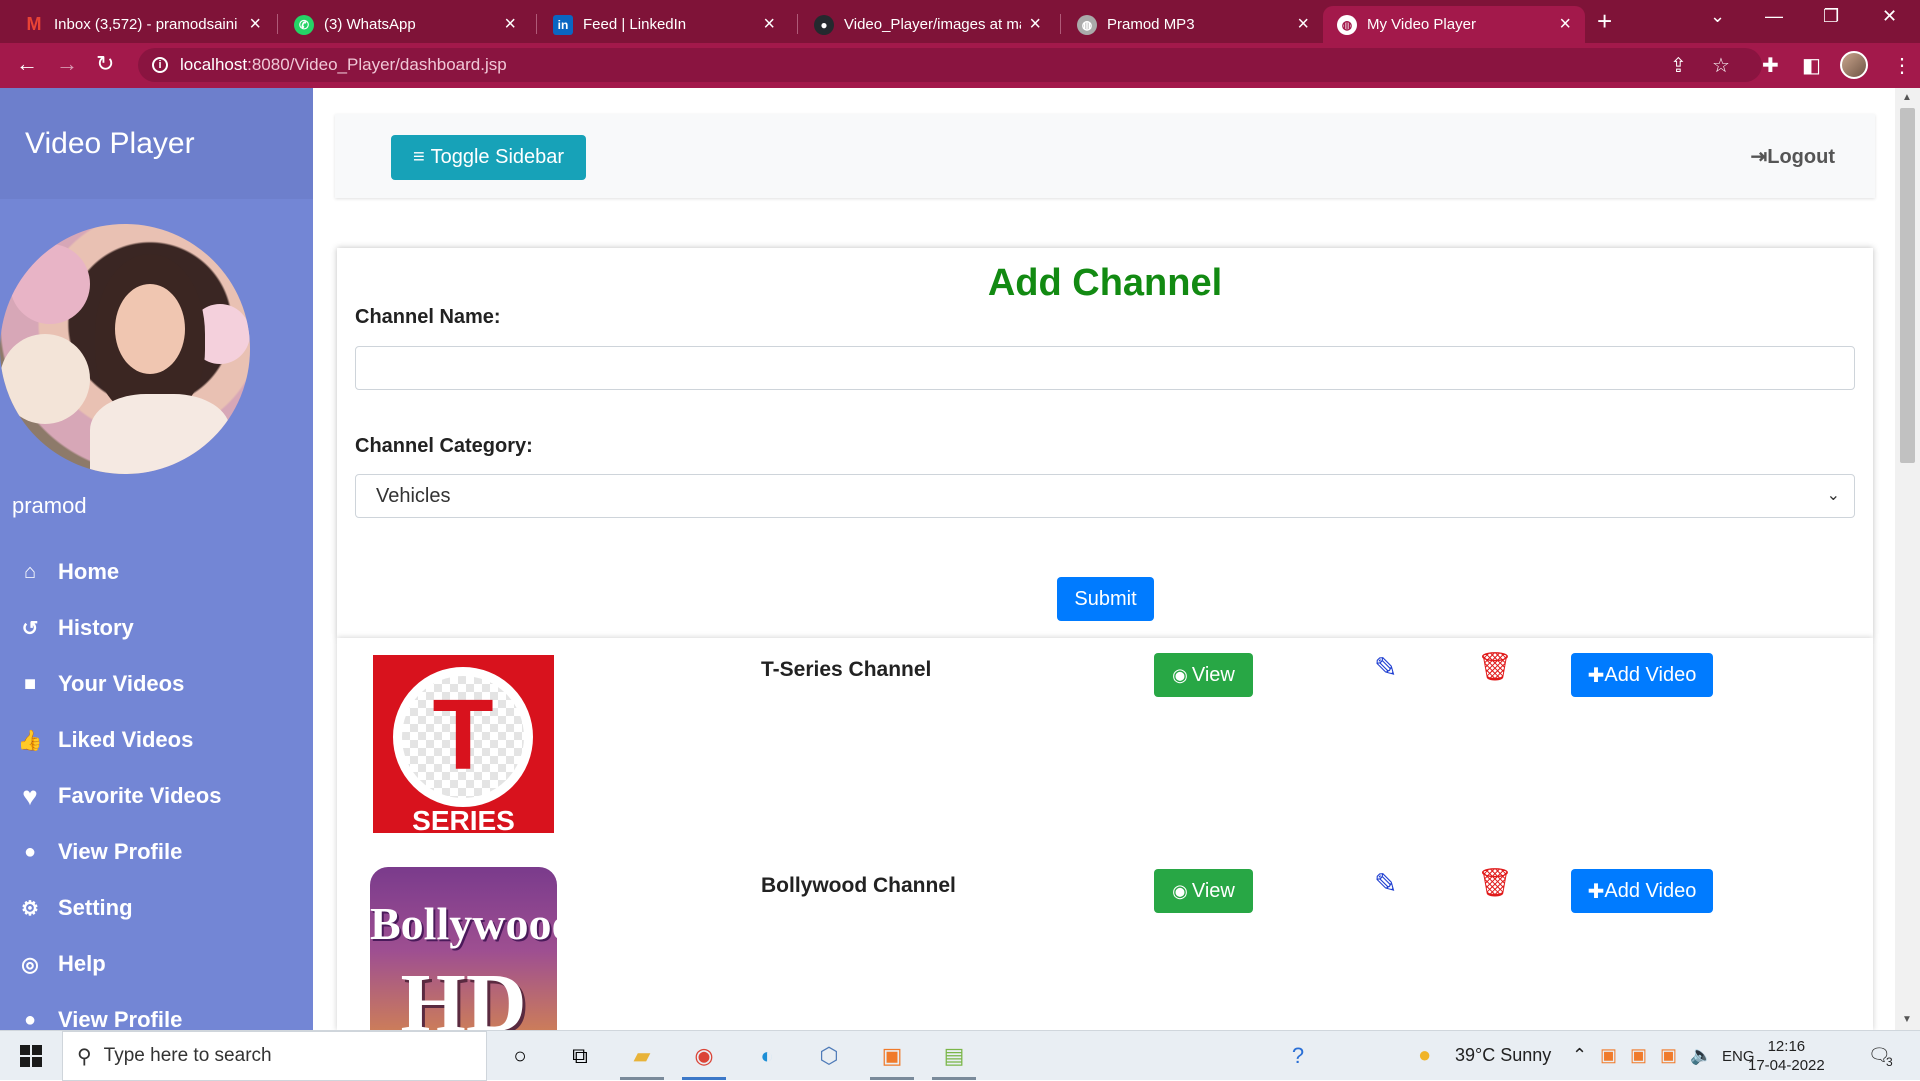 Image resolution: width=1920 pixels, height=1081 pixels. Describe the element at coordinates (1907, 1019) in the screenshot. I see `scroll-down-icon: ▼` at that location.